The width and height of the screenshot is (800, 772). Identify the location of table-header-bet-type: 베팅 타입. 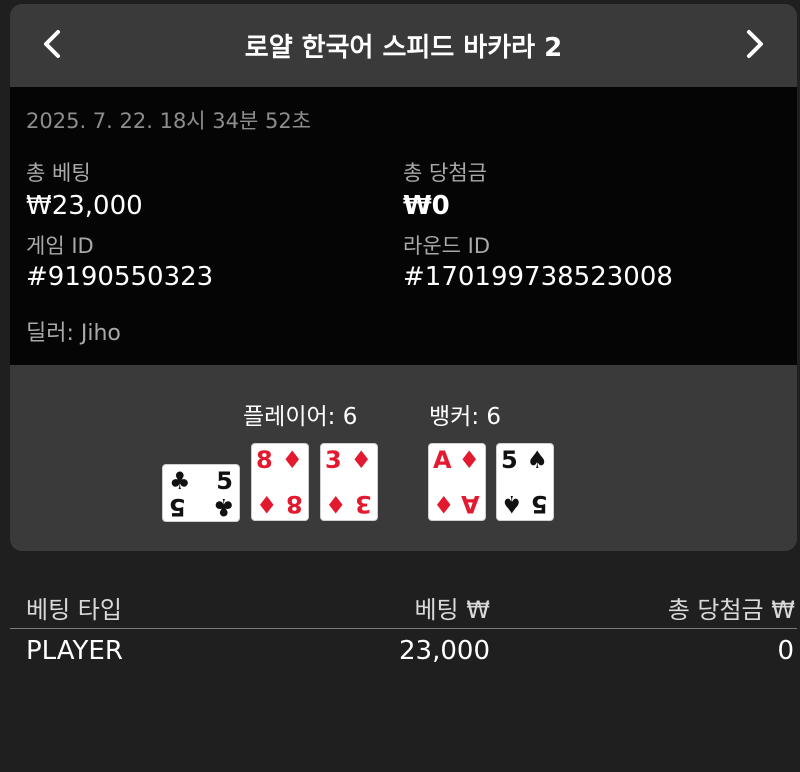
(74, 610).